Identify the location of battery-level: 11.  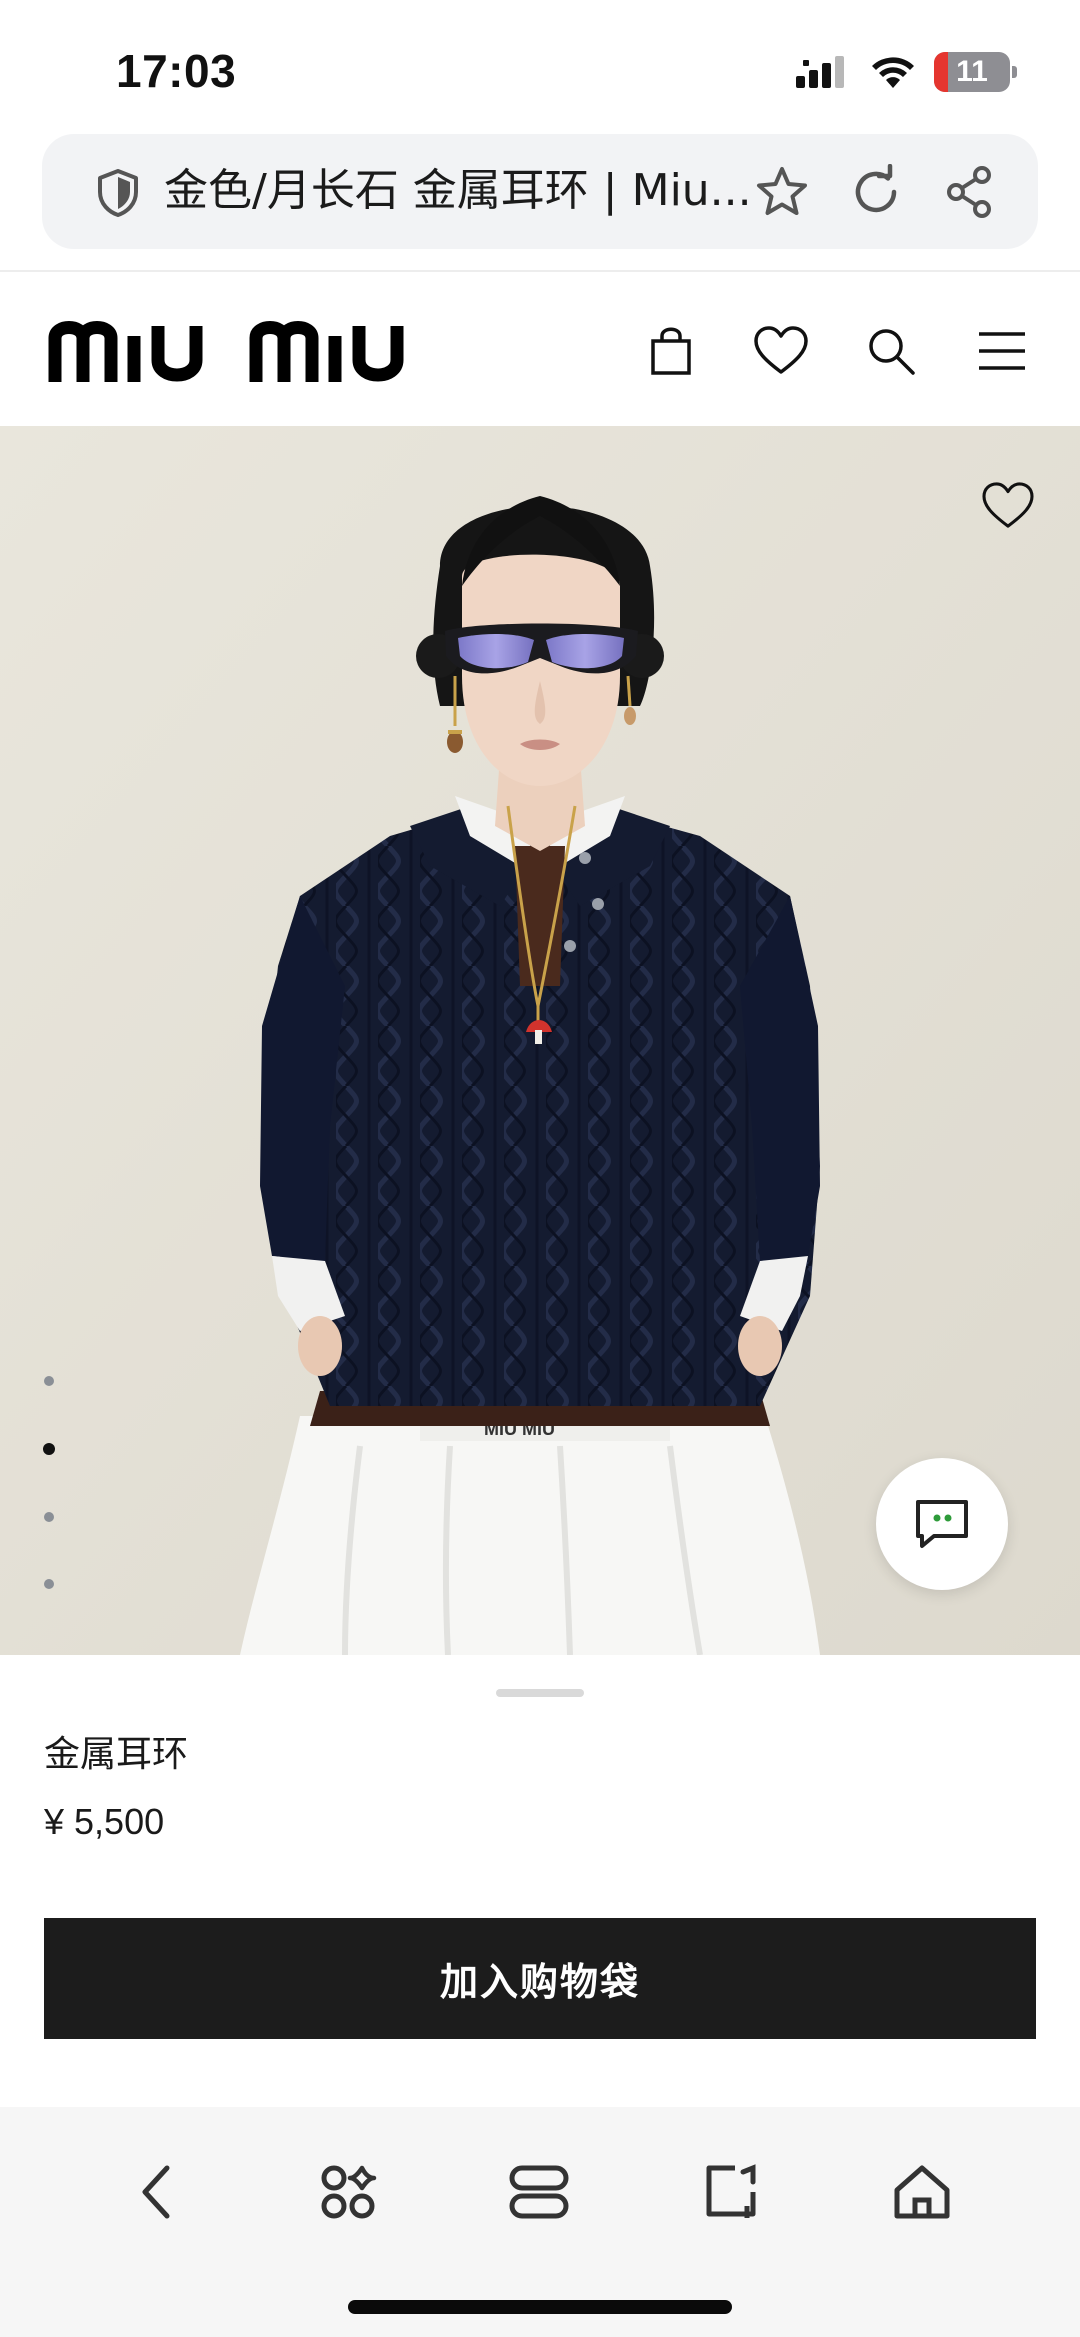
(972, 71).